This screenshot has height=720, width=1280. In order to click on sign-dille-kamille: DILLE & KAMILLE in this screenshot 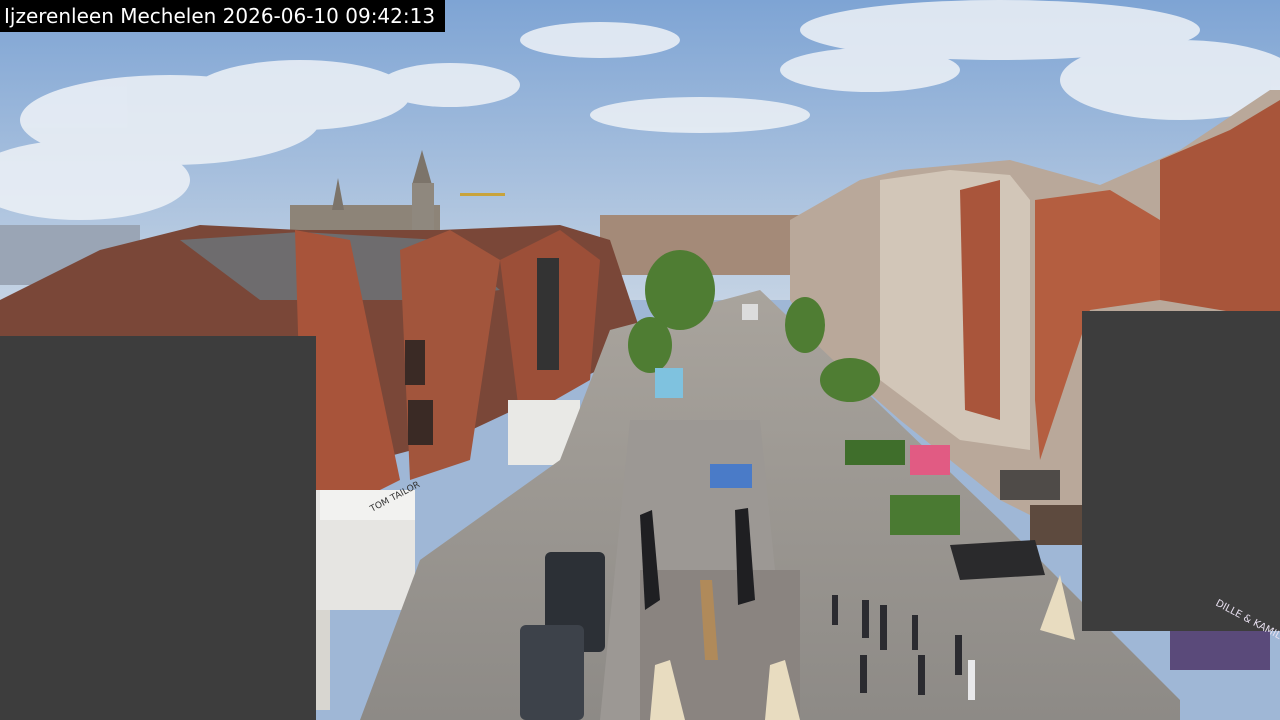, I will do `click(1247, 622)`.